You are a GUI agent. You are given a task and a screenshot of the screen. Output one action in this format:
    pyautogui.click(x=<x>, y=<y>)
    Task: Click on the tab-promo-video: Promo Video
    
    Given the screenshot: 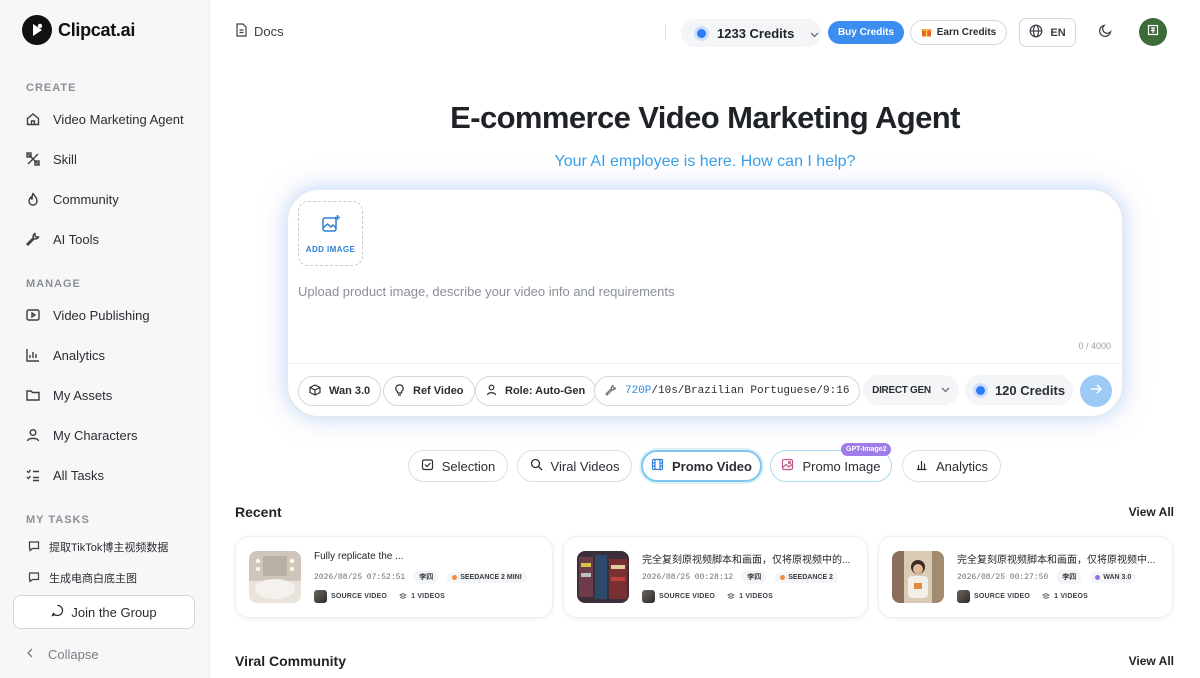 What is the action you would take?
    pyautogui.click(x=701, y=466)
    